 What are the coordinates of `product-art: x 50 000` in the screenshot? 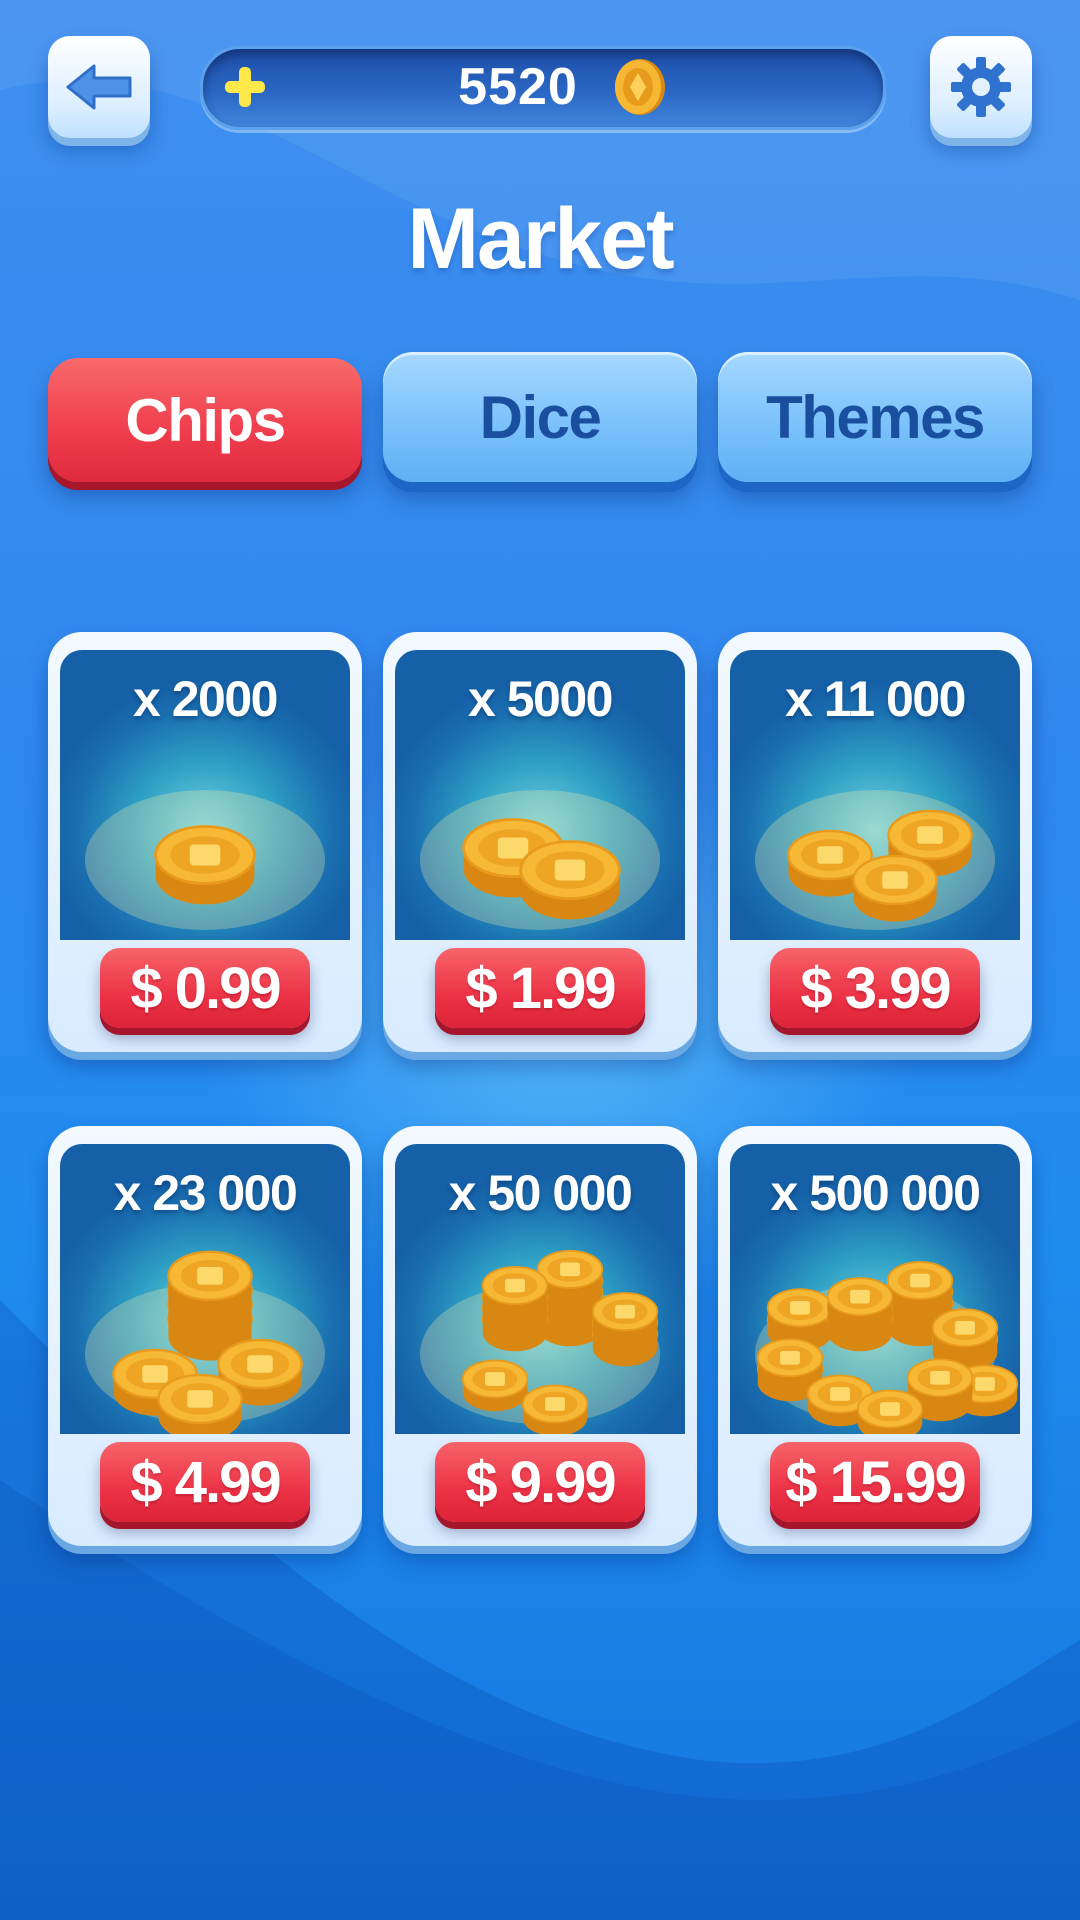 It's located at (540, 1289).